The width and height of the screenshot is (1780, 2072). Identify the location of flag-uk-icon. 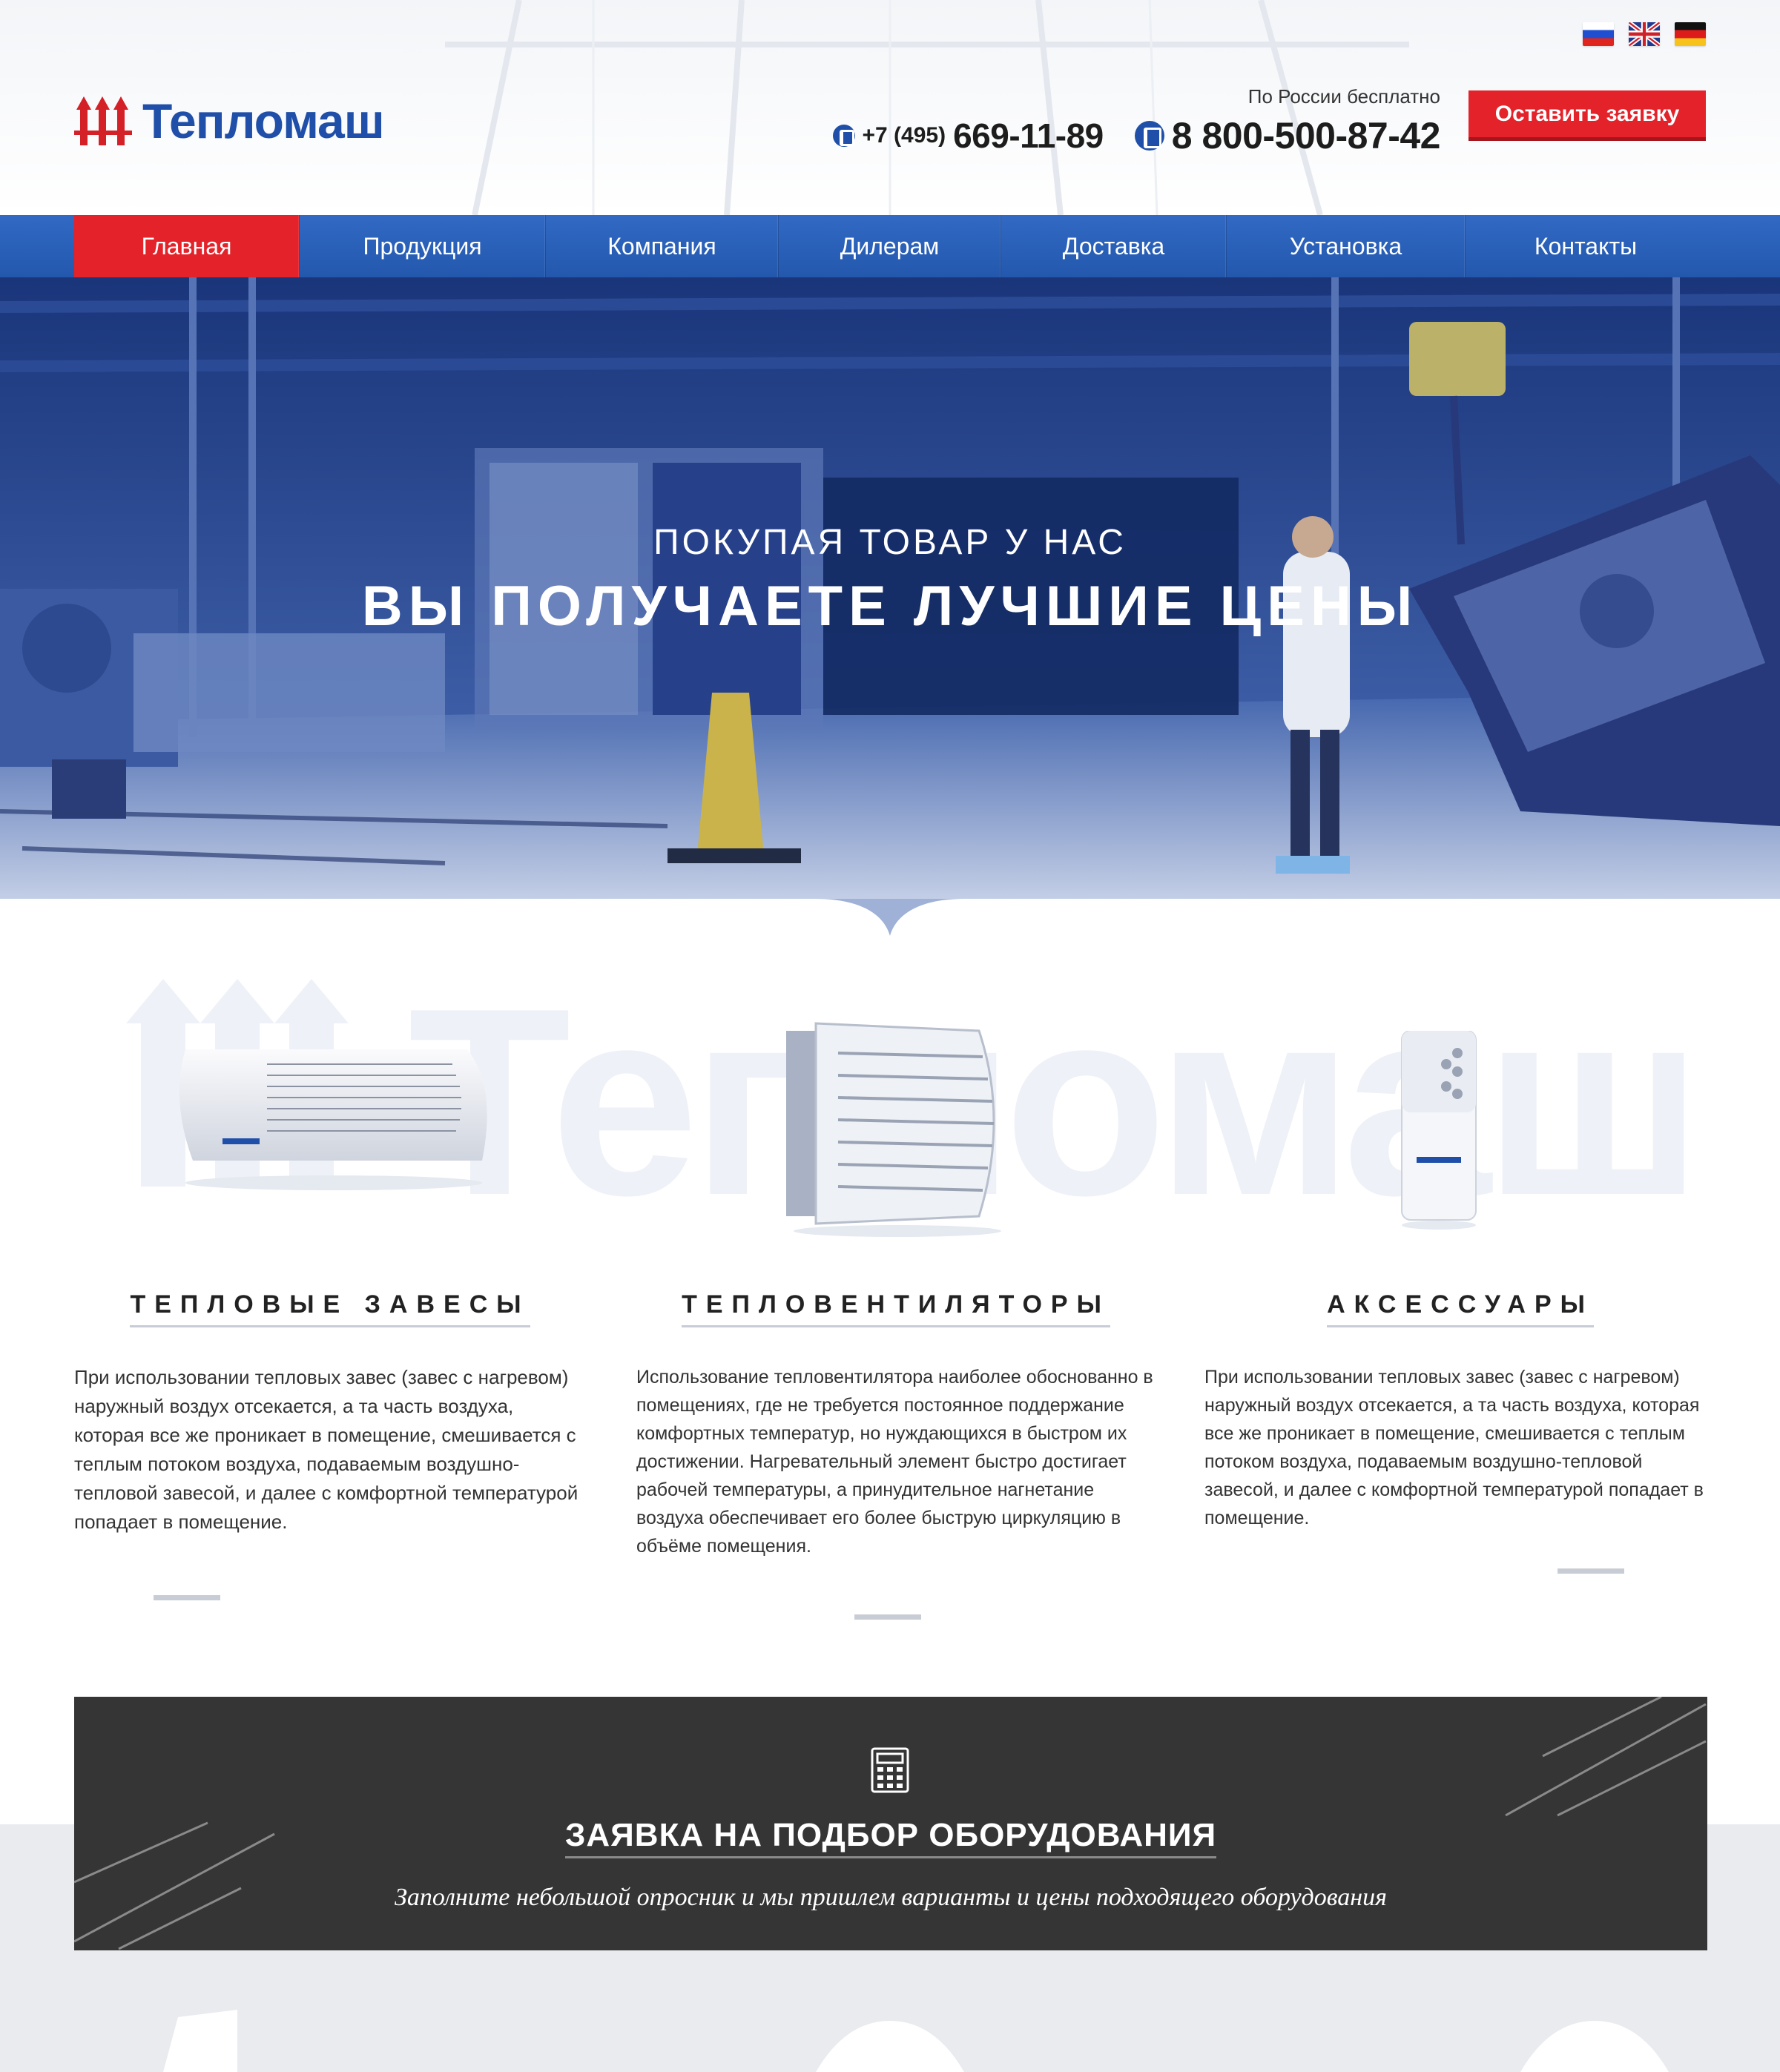
(1645, 34).